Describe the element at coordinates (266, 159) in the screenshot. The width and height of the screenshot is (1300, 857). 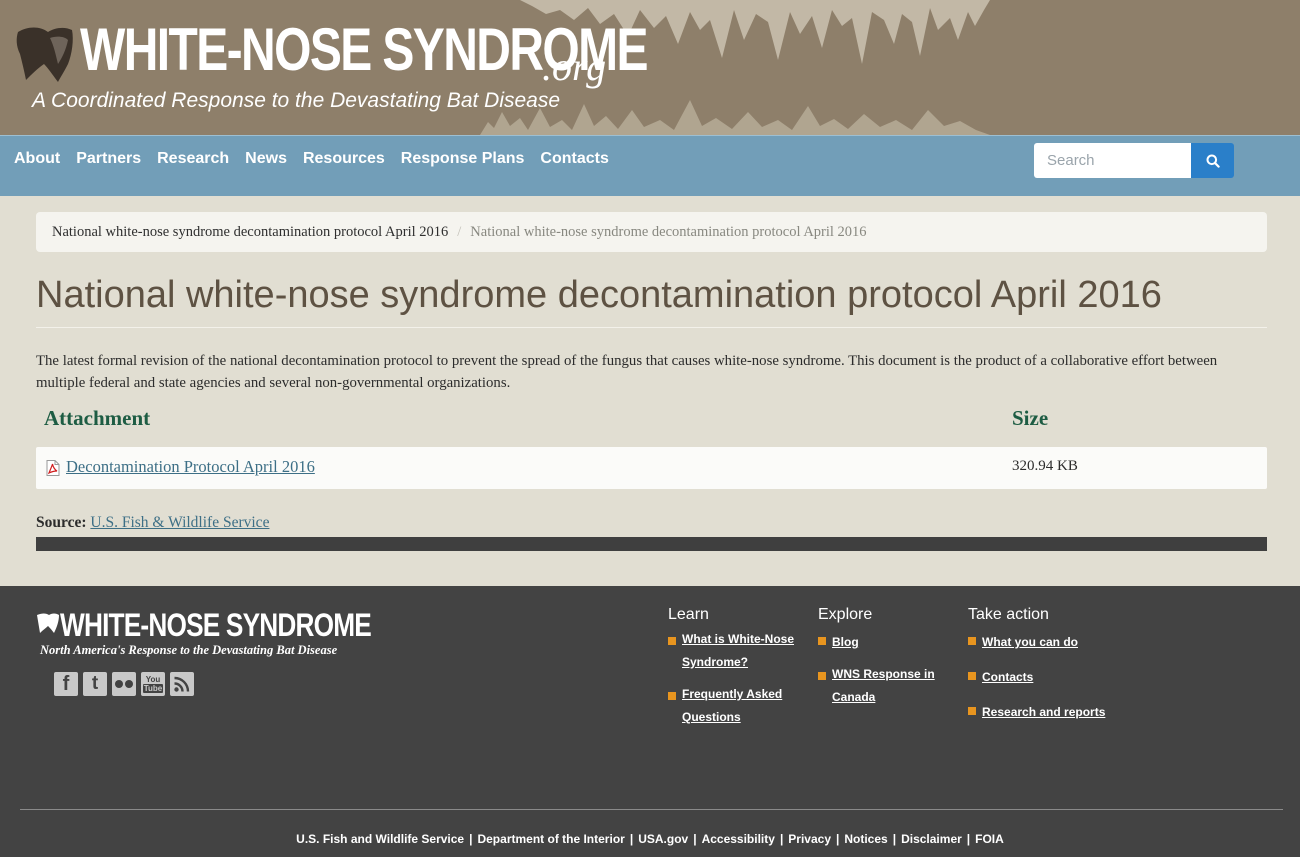
I see `nav-item-news: News` at that location.